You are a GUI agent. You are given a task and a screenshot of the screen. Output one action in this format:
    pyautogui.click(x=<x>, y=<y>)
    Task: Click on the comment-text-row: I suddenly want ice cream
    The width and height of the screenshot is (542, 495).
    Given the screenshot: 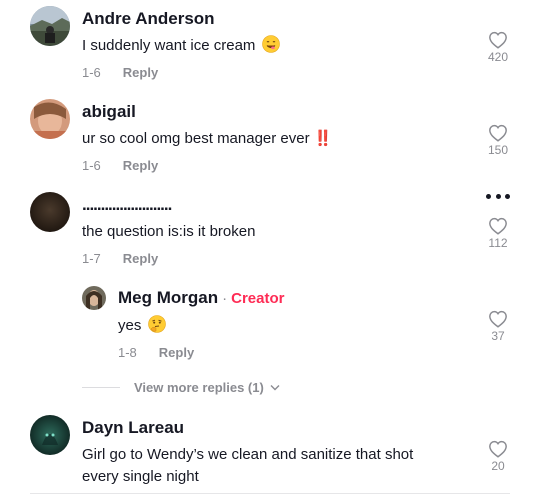 What is the action you would take?
    pyautogui.click(x=181, y=46)
    